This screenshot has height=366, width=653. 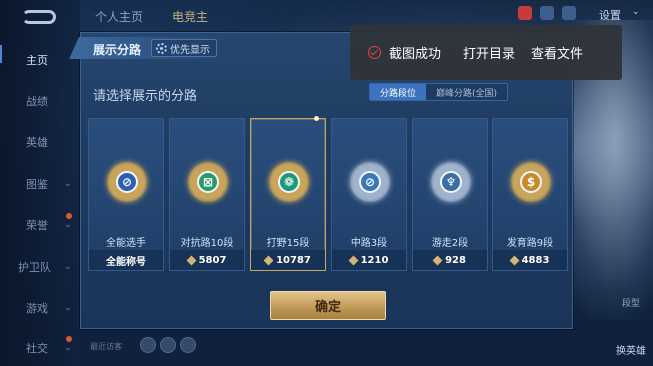 I want to click on card-label: 发育路9段, so click(x=530, y=243).